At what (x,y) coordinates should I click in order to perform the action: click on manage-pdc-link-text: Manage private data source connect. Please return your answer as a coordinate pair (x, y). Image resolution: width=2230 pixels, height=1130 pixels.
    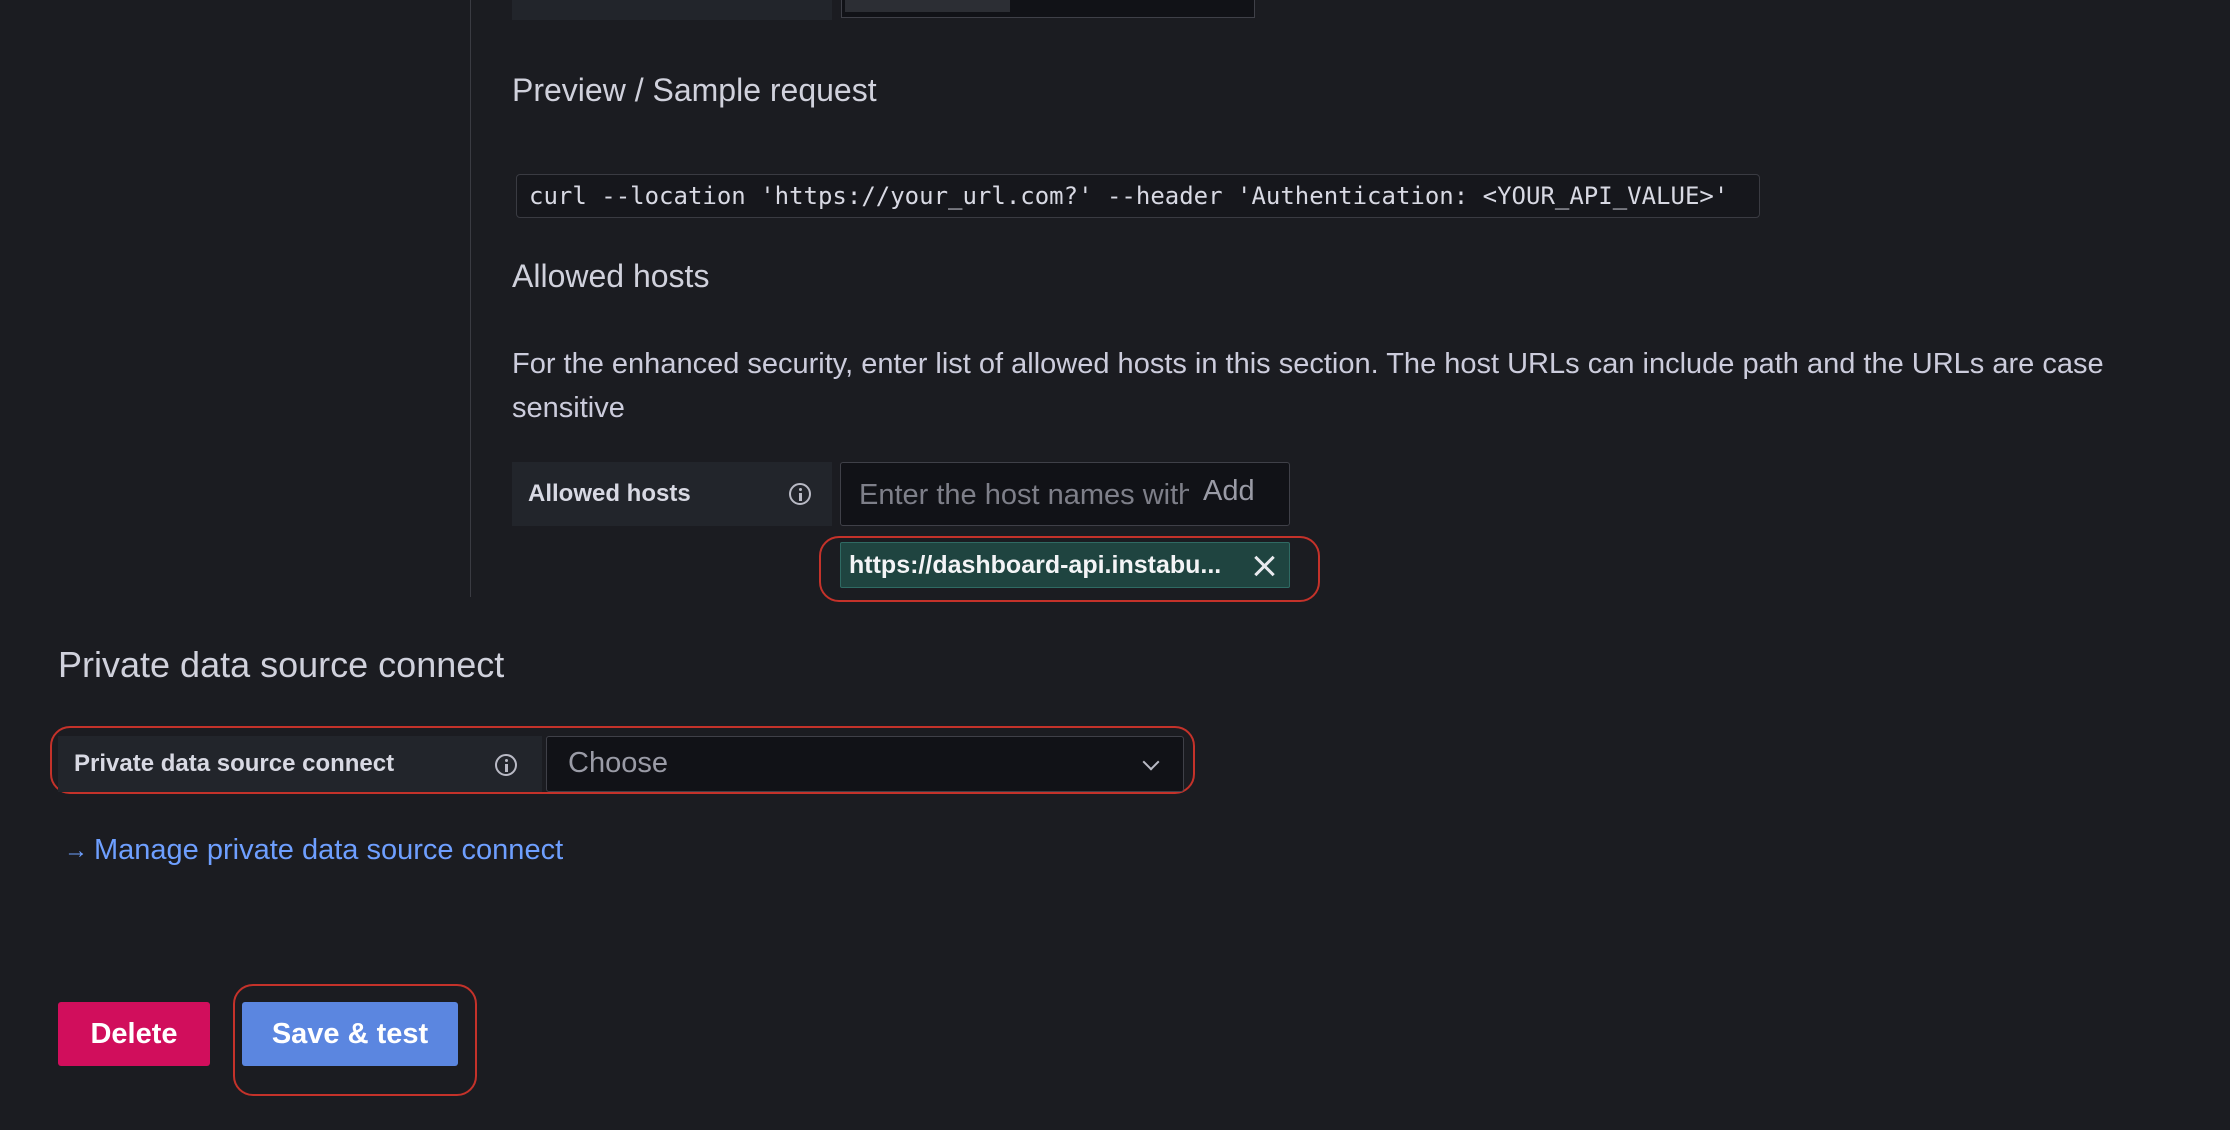
    Looking at the image, I should click on (329, 850).